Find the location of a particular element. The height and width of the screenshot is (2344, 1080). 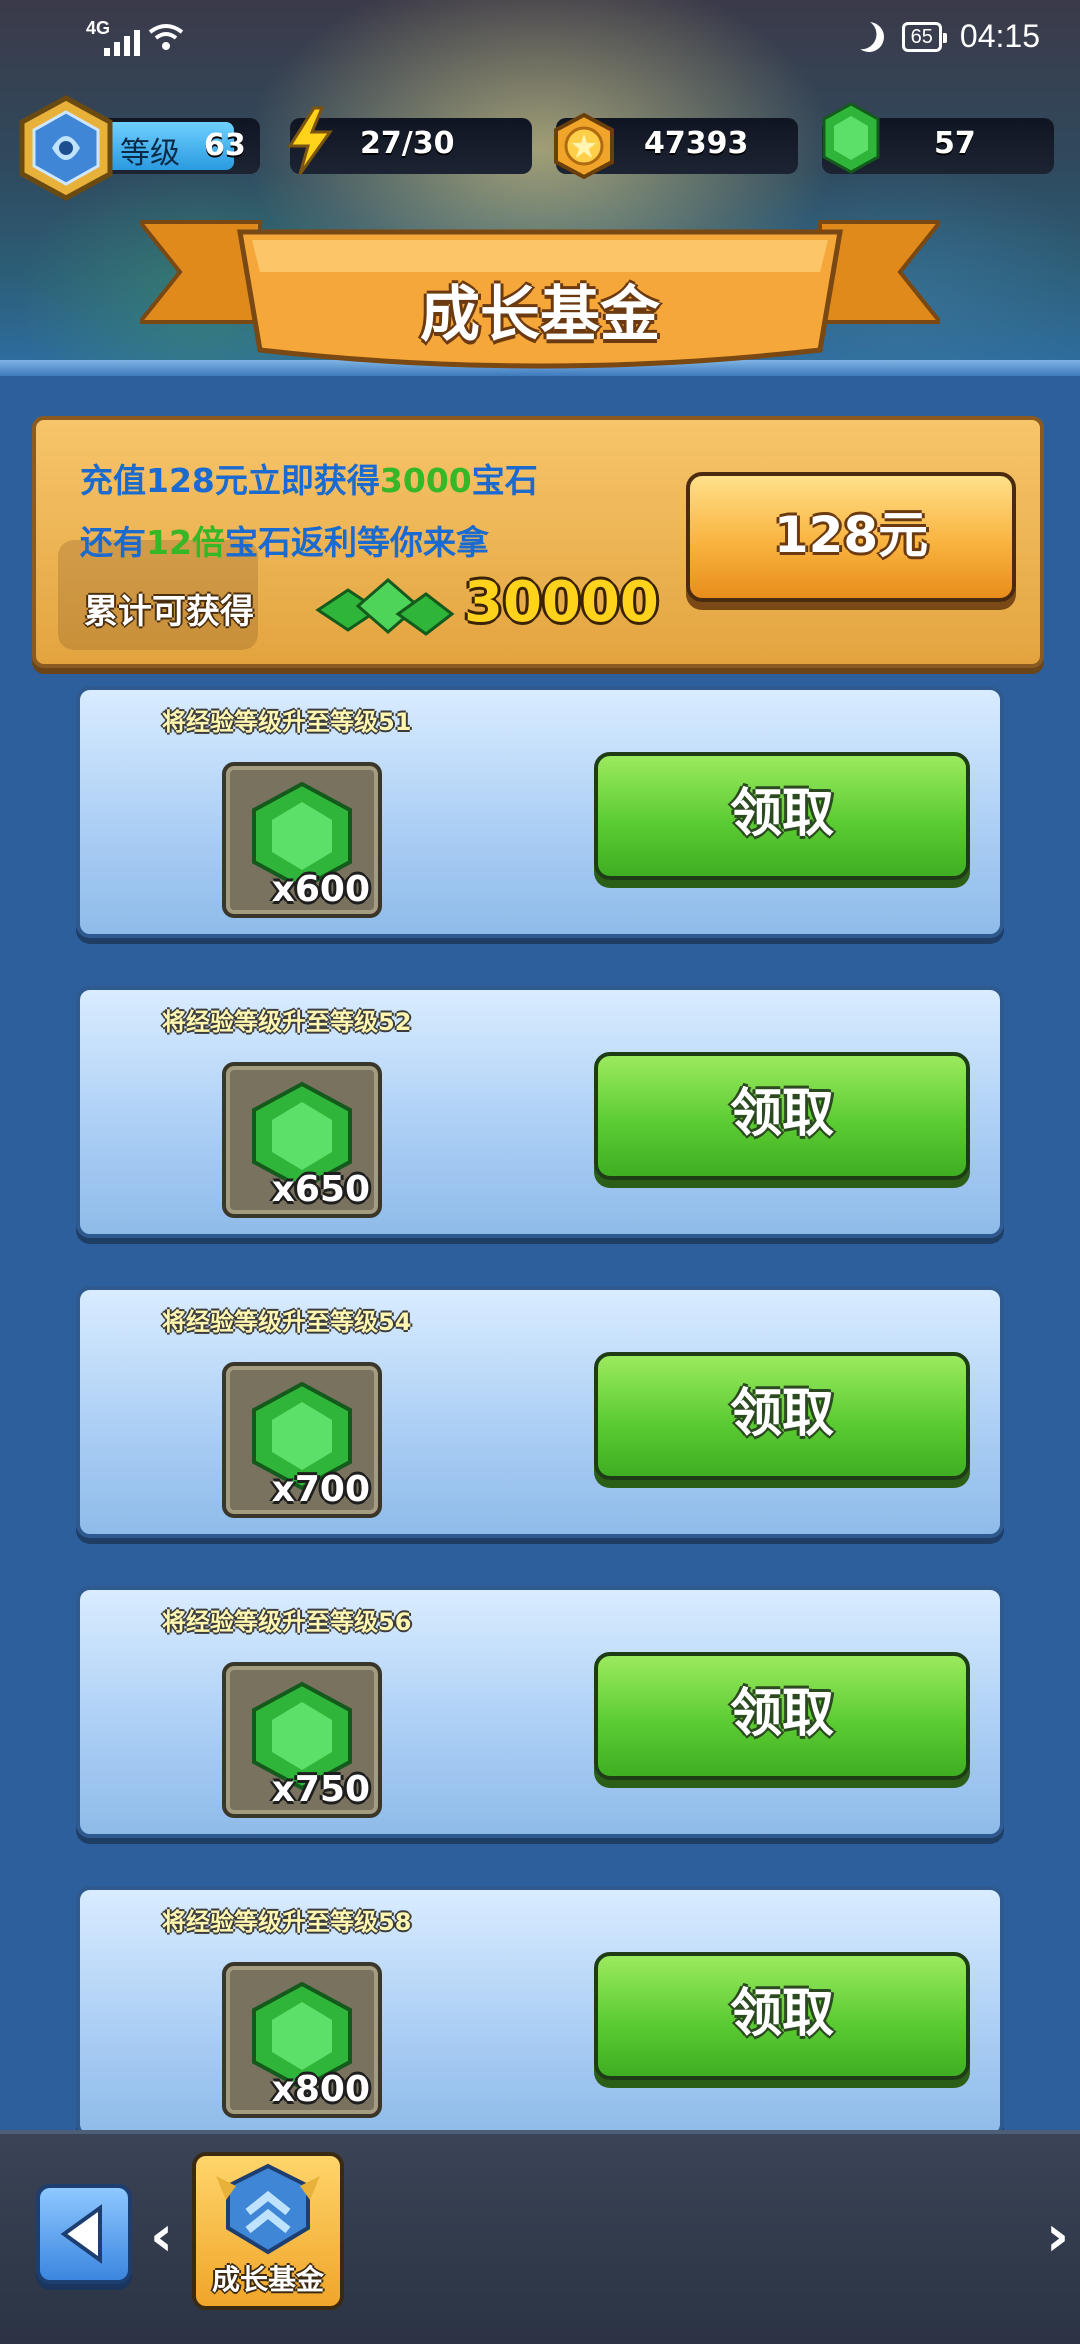

reward-item: x750 is located at coordinates (302, 1740).